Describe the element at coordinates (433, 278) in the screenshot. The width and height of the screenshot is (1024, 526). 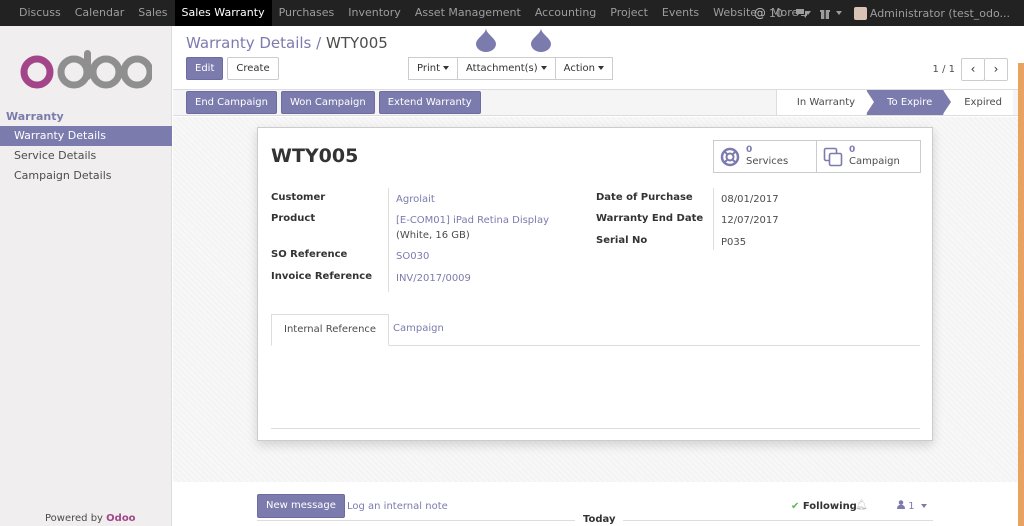
I see `invoice-reference-field: INV/2017/0009` at that location.